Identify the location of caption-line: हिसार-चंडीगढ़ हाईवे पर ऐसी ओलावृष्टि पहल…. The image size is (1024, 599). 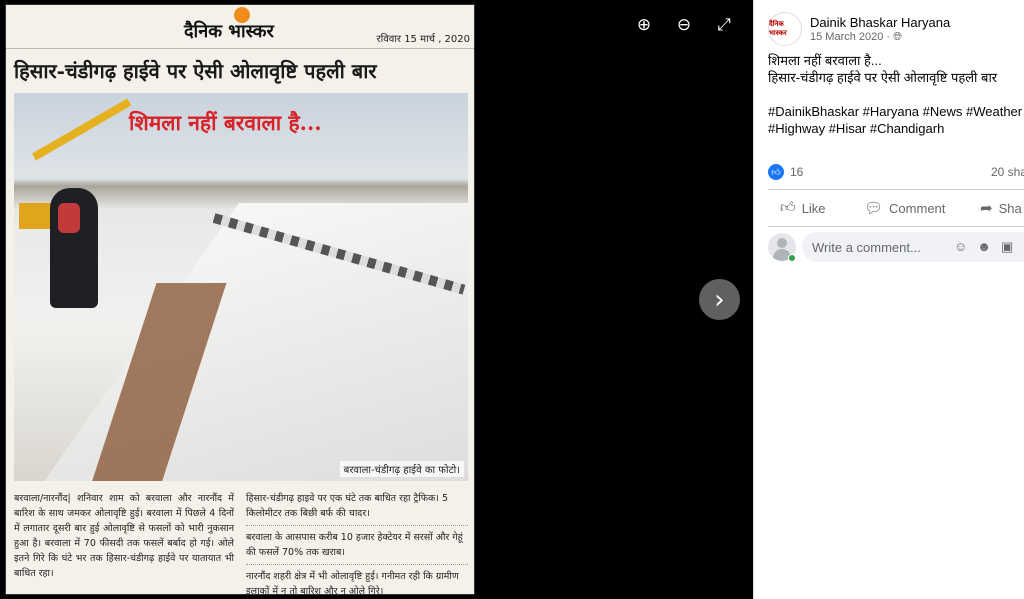
(883, 77).